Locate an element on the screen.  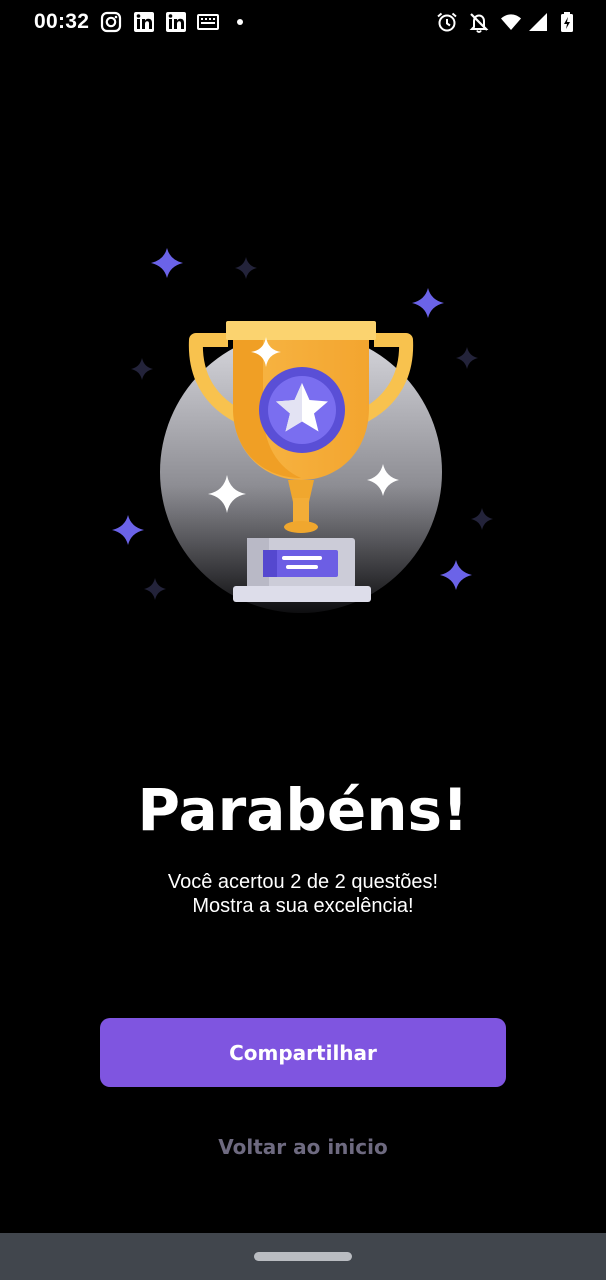
instagram-icon is located at coordinates (111, 22).